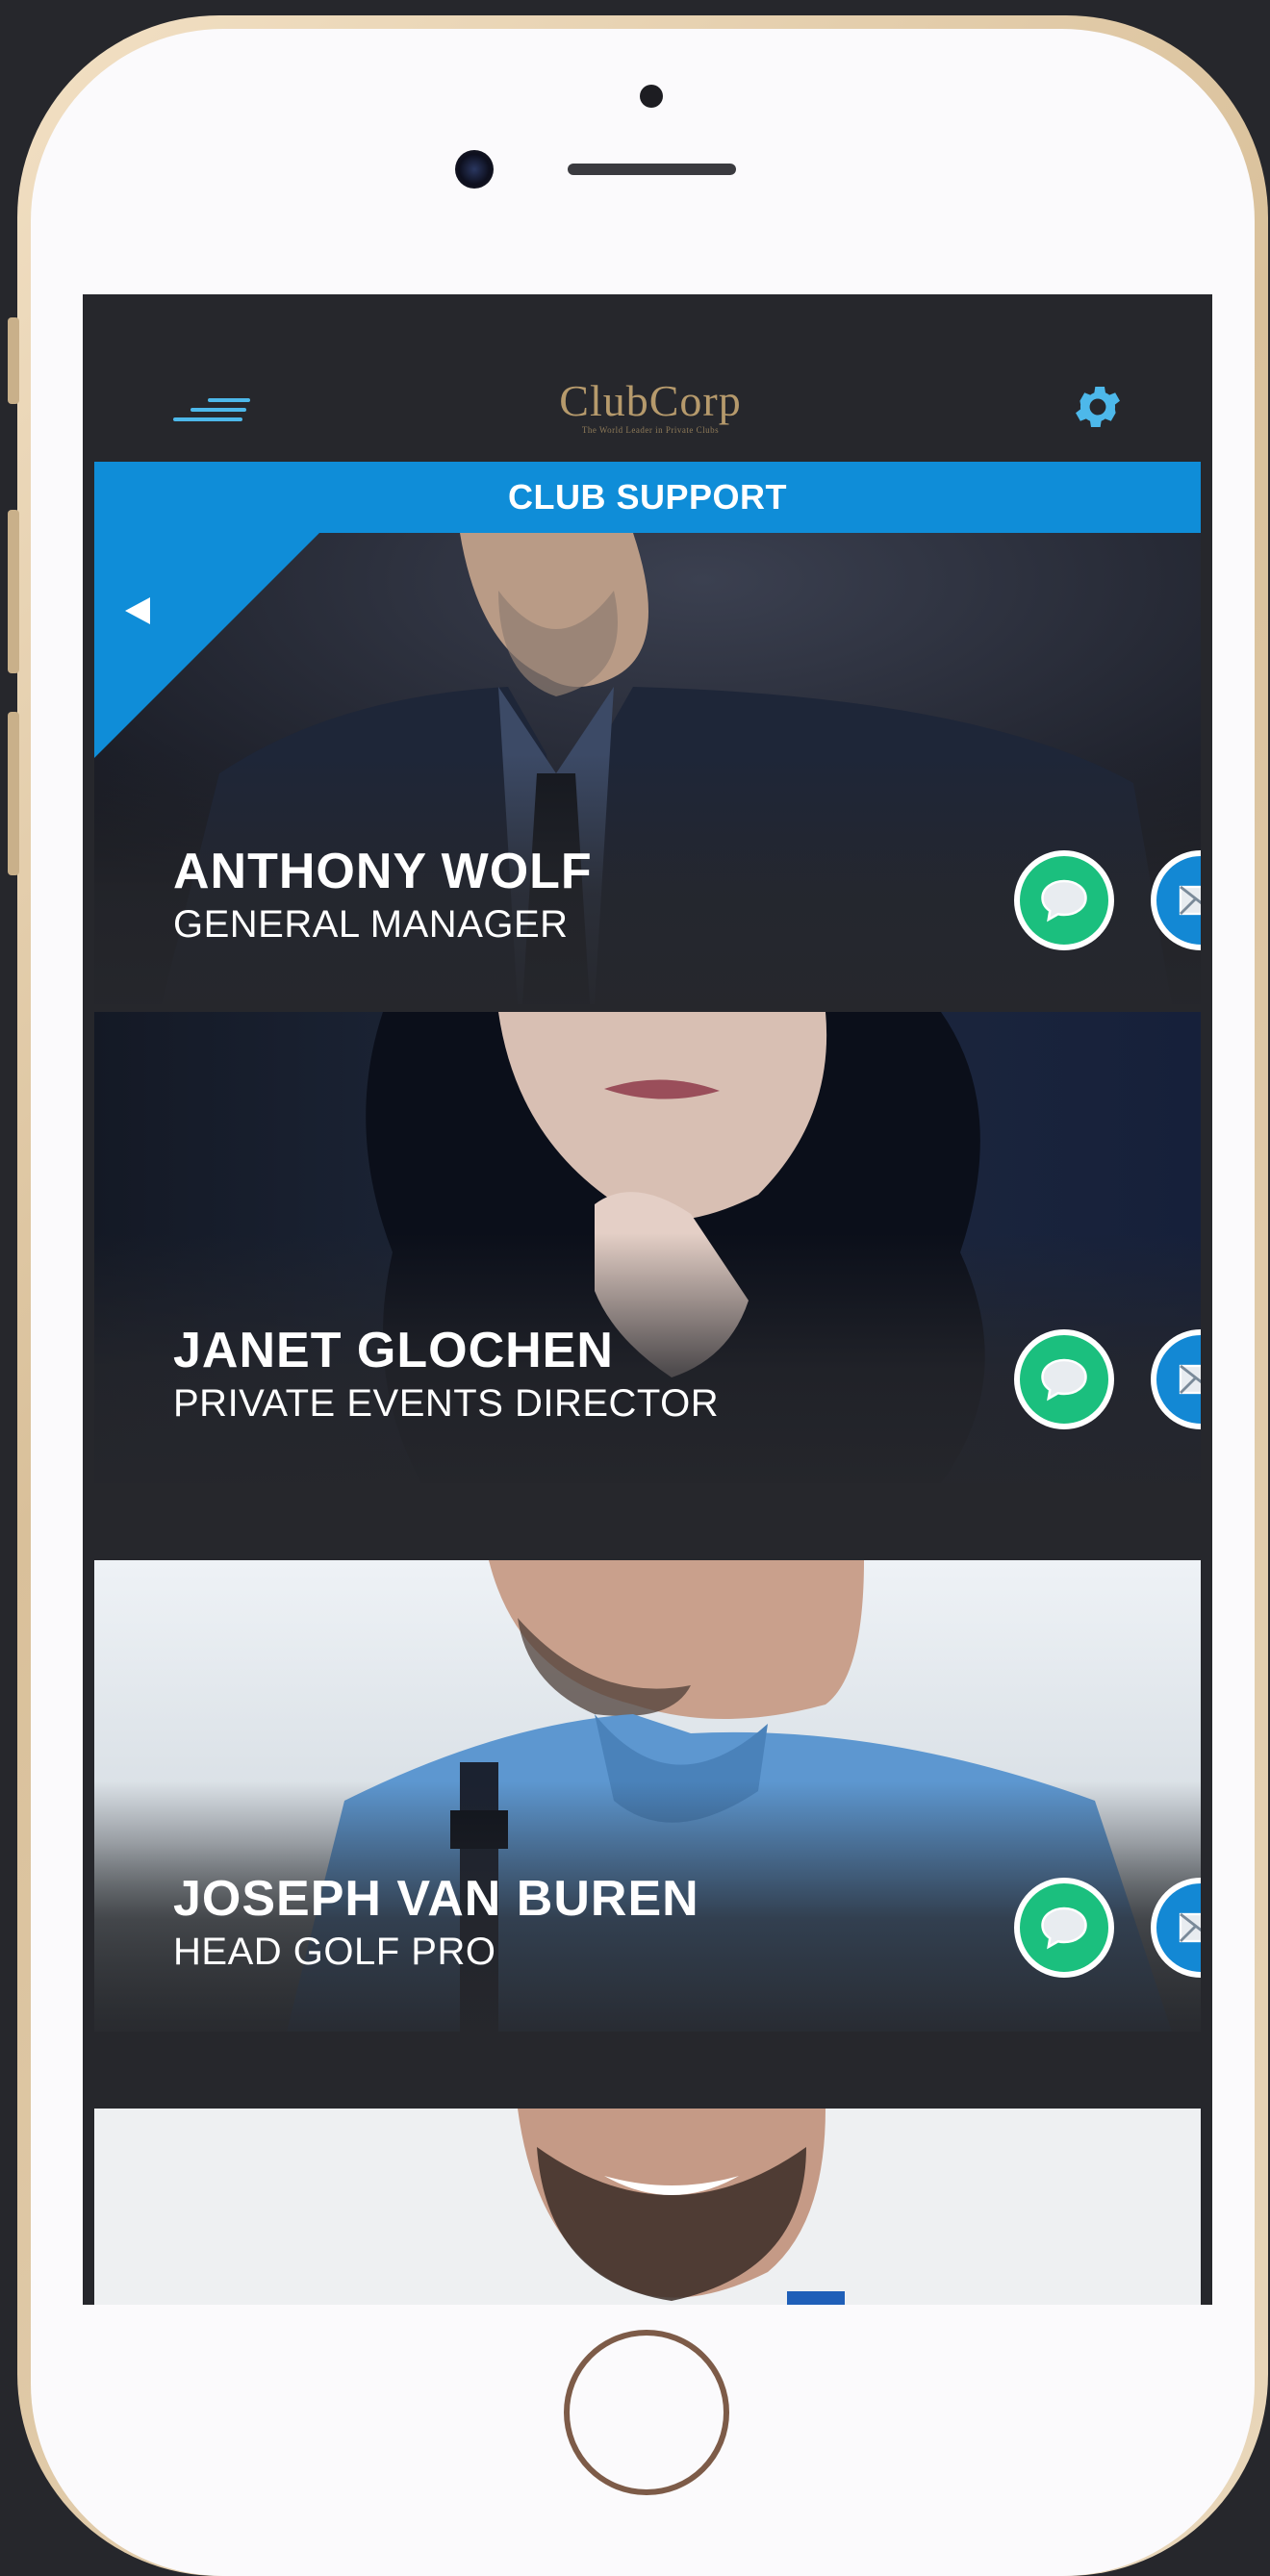  I want to click on contact-role: PRIVATE EVENTS DIRECTOR, so click(446, 1404).